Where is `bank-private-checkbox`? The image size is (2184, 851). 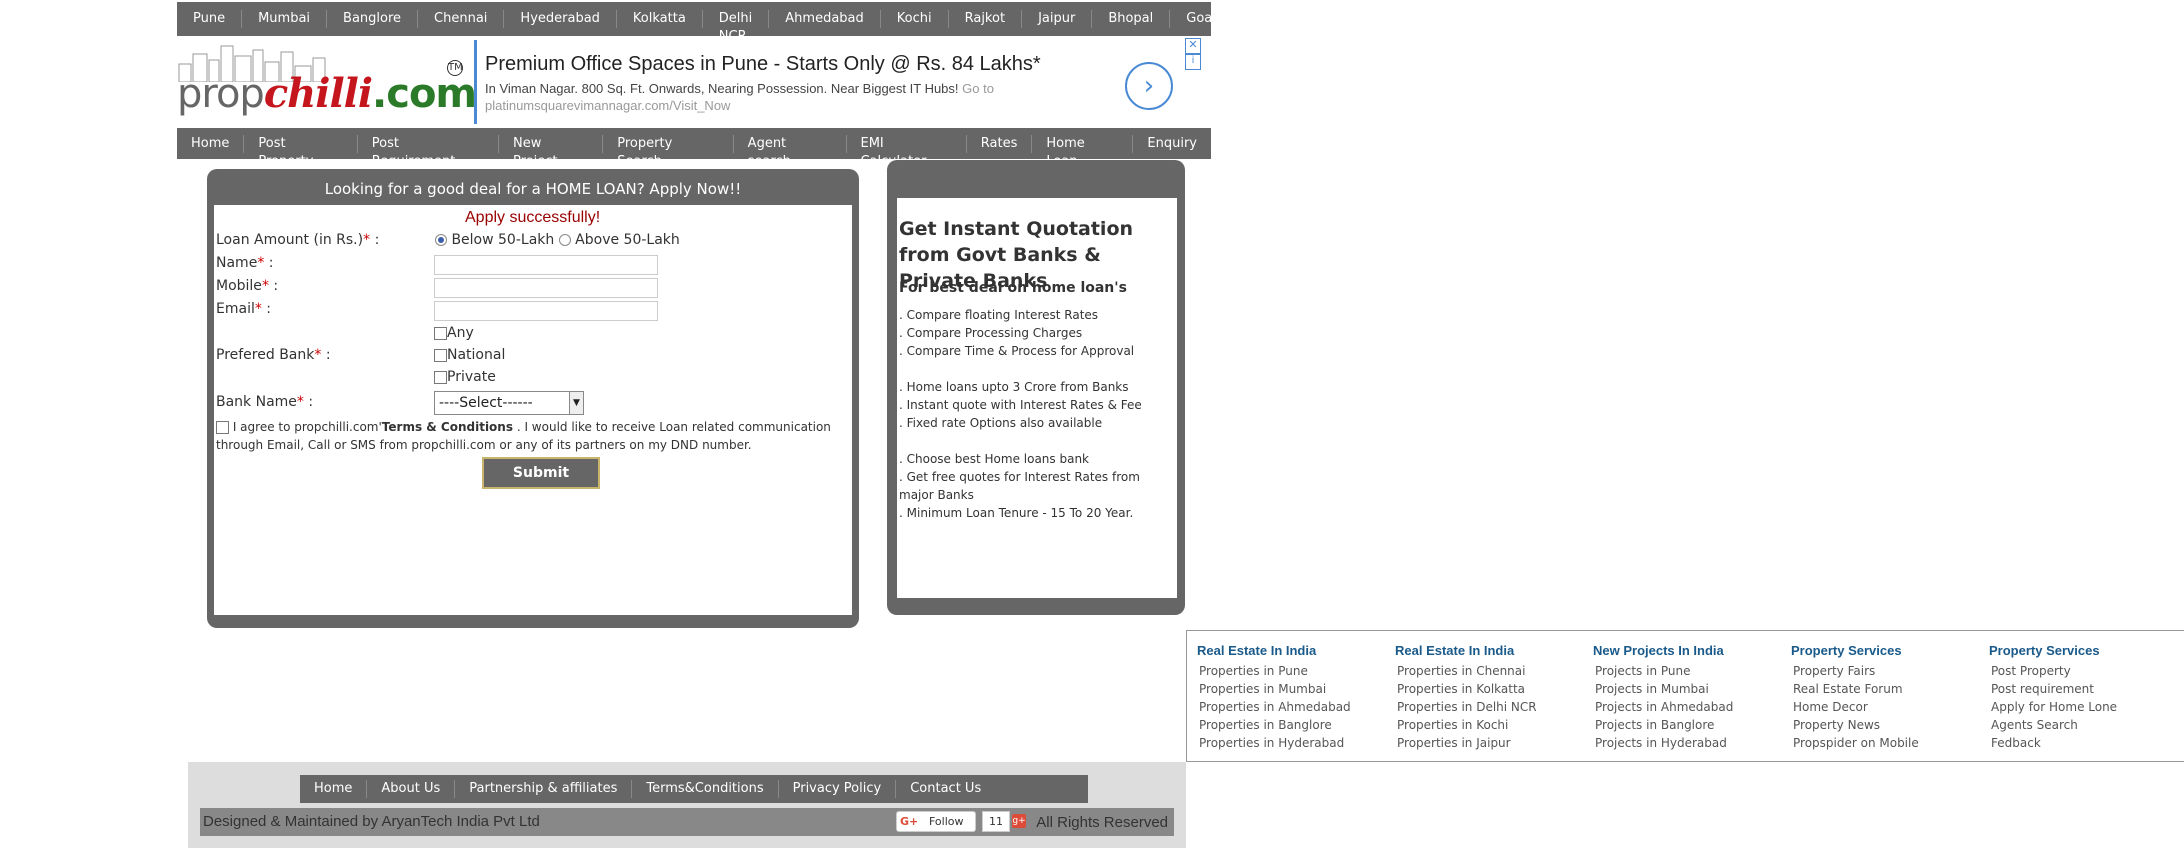
bank-private-checkbox is located at coordinates (440, 377).